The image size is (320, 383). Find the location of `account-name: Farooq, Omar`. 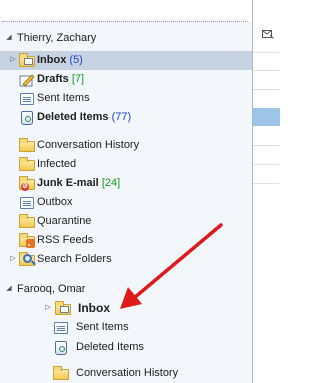

account-name: Farooq, Omar is located at coordinates (51, 289).